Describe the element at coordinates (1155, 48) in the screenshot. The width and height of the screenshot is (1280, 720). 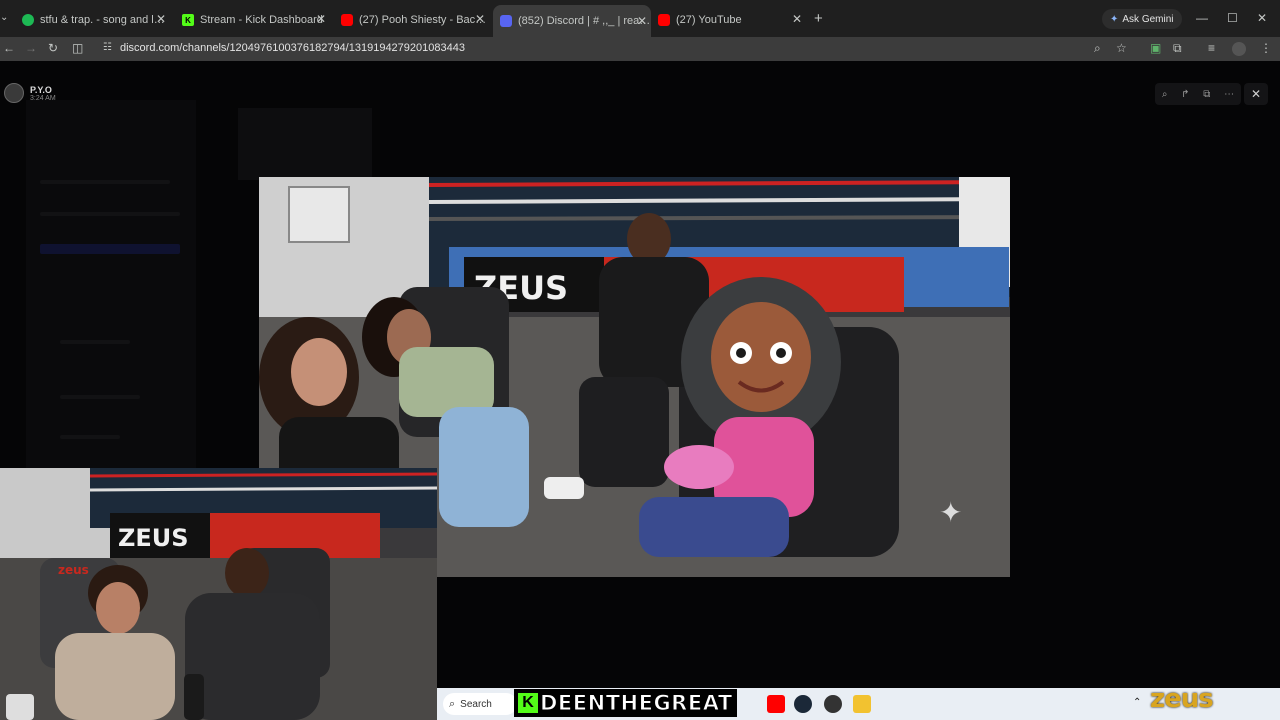
I see `extension-badge-icon: ▣` at that location.